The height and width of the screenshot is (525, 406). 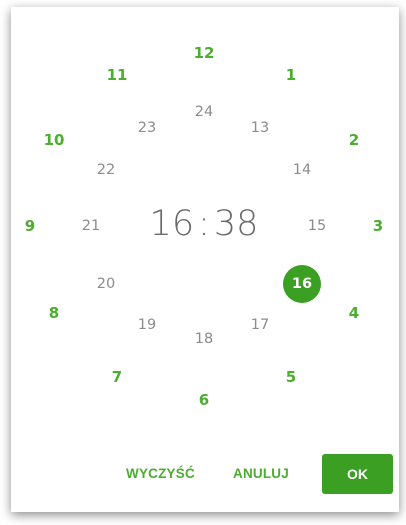 What do you see at coordinates (260, 325) in the screenshot?
I see `hour-17: 17` at bounding box center [260, 325].